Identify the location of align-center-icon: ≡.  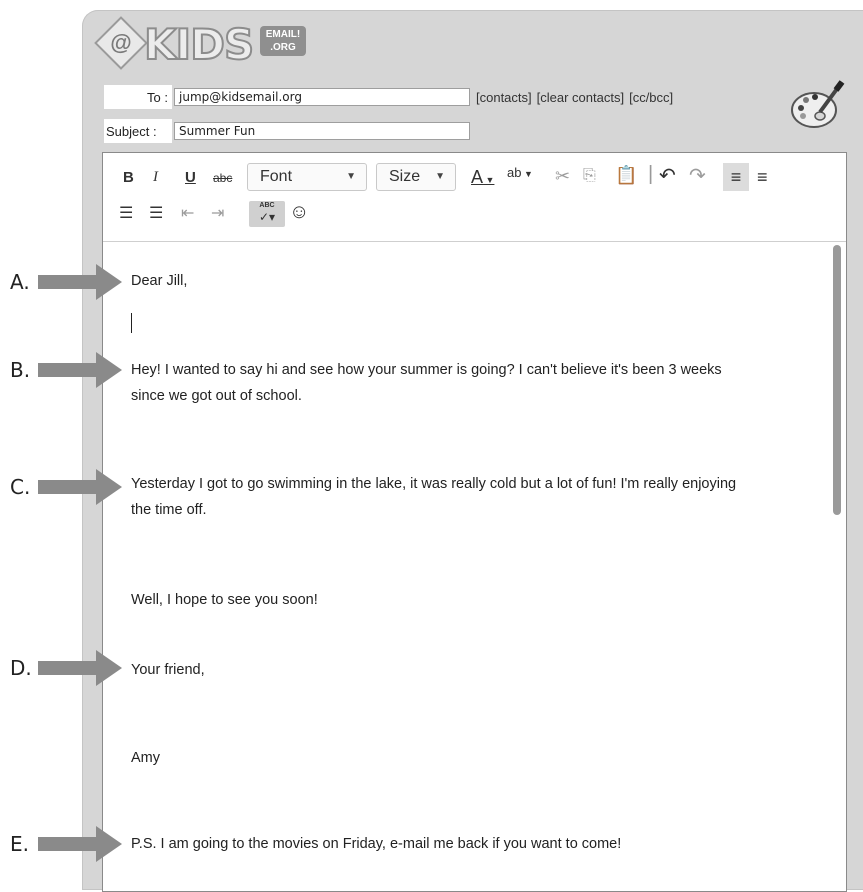
(762, 177).